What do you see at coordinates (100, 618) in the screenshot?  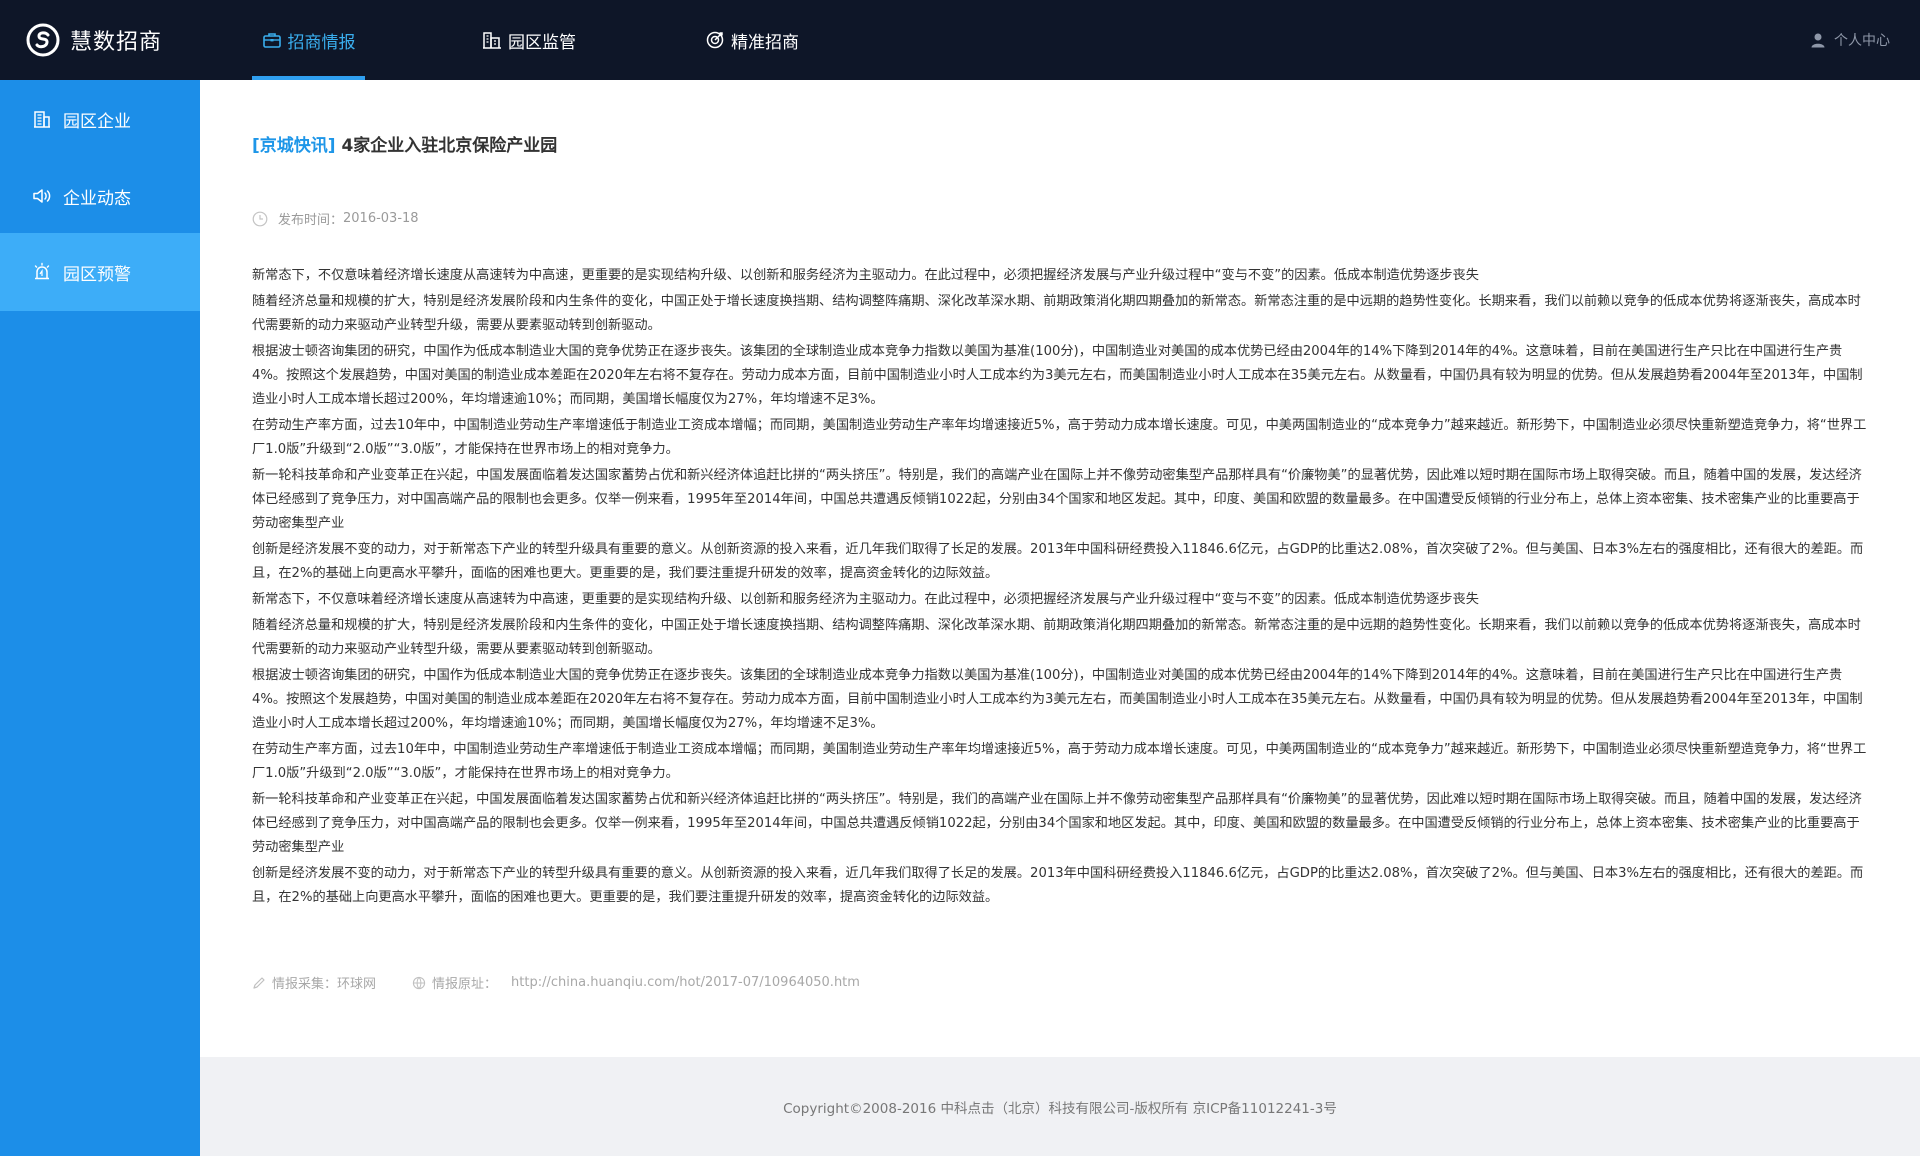 I see `sidebar: 园区企业 企业动态 园区预警` at bounding box center [100, 618].